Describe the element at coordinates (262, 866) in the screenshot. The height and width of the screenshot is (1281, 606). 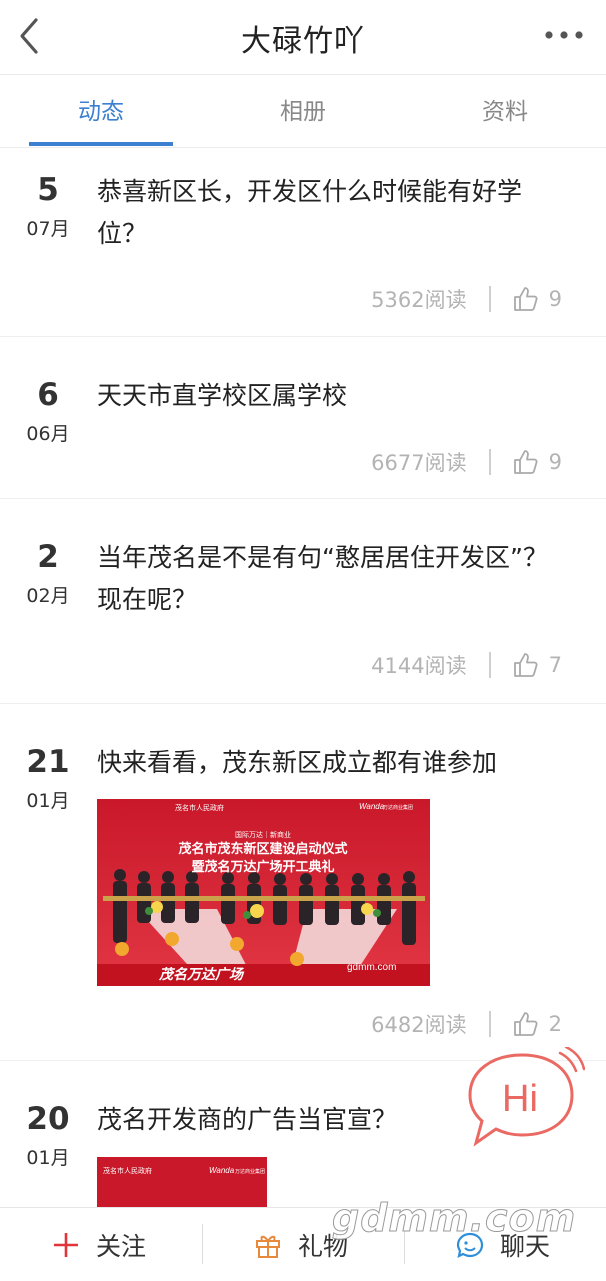
I see `image-line2-text: 暨茂名万达广场开工典礼` at that location.